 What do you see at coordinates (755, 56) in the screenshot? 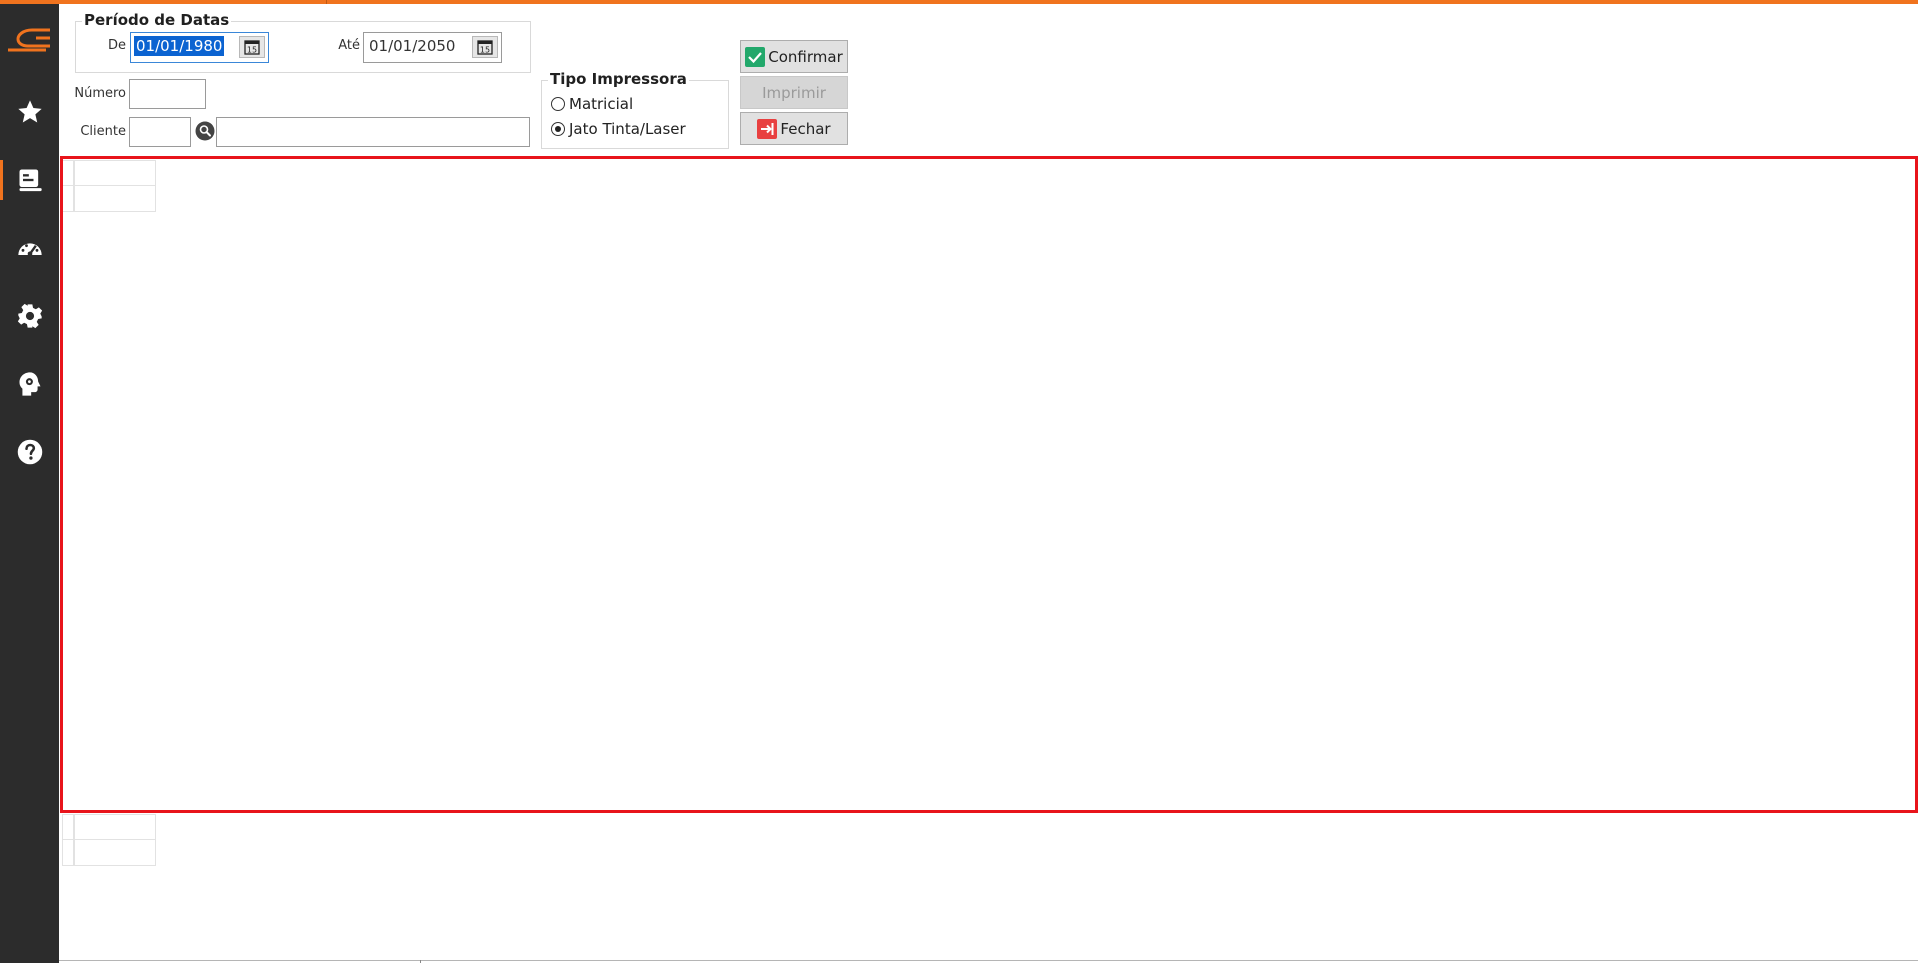
I see `check-icon` at bounding box center [755, 56].